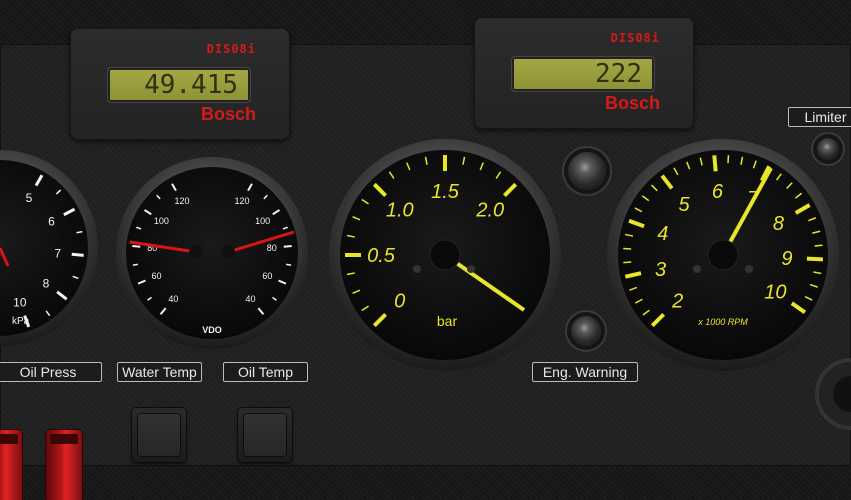 The height and width of the screenshot is (500, 851). I want to click on water-temp-button, so click(159, 435).